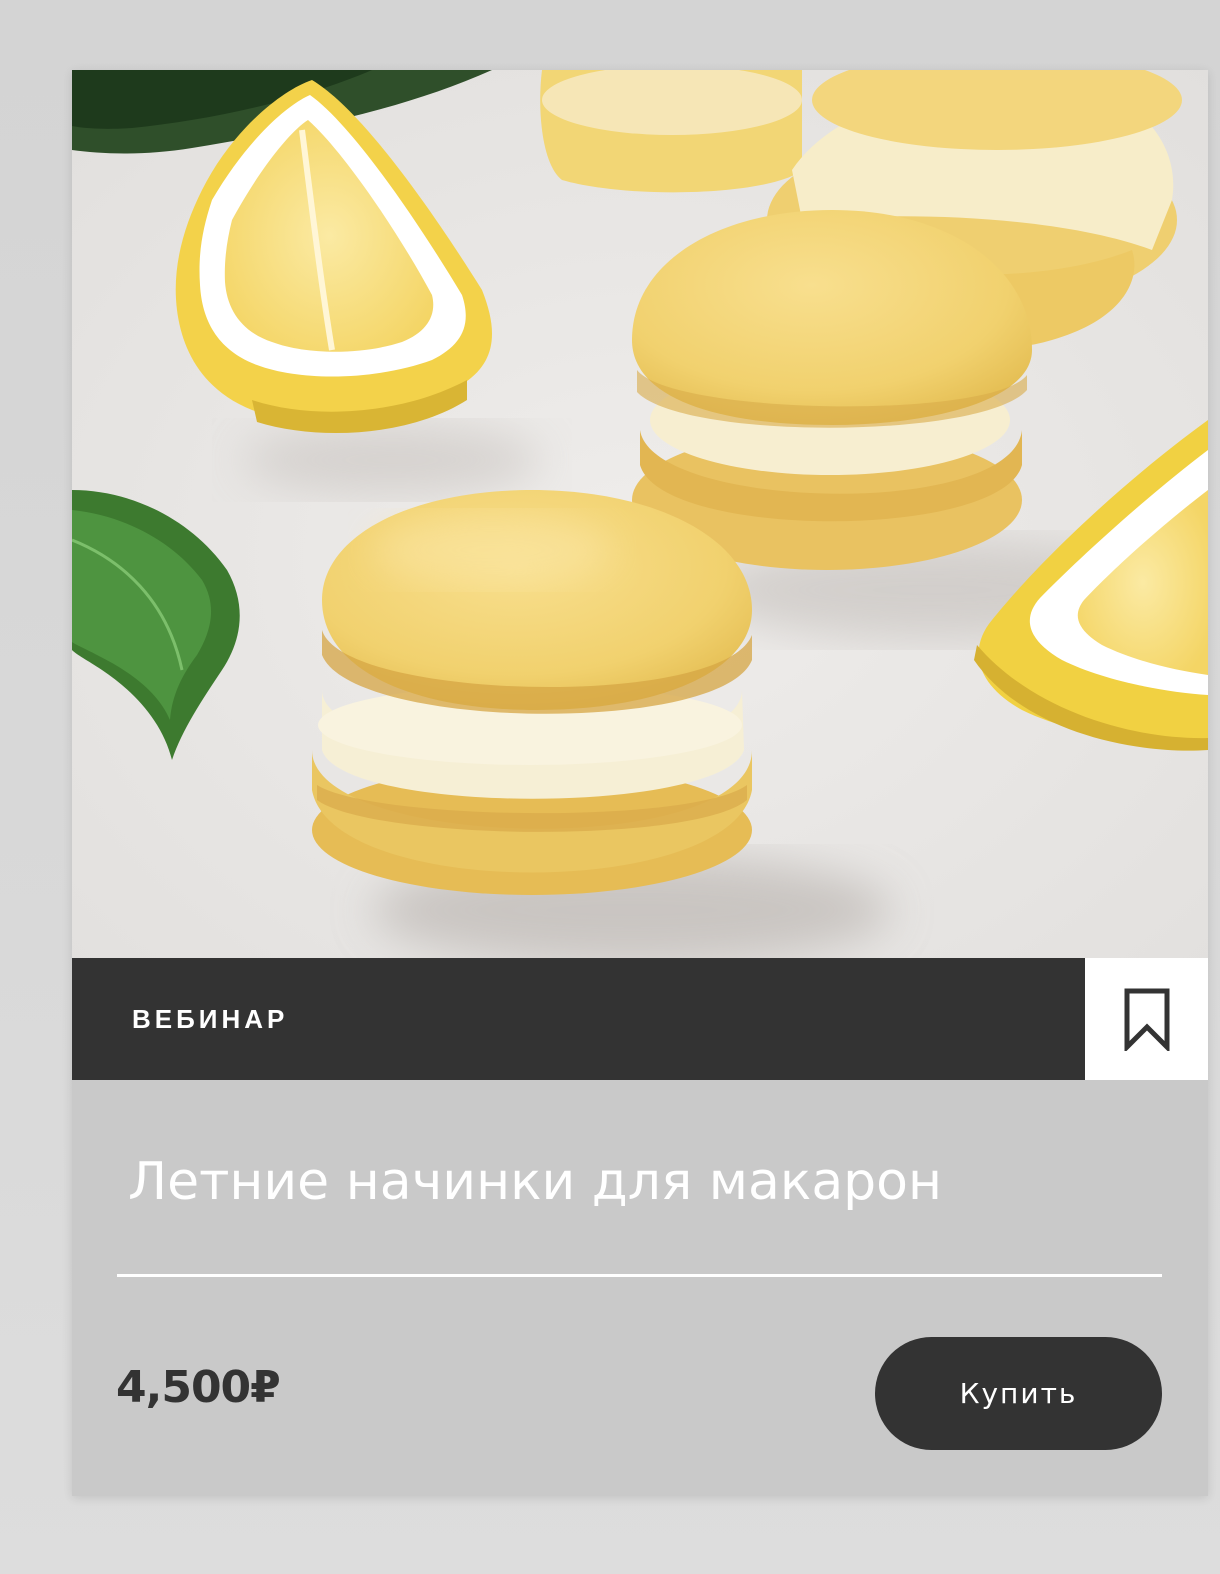 The image size is (1220, 1574). I want to click on divider, so click(639, 1275).